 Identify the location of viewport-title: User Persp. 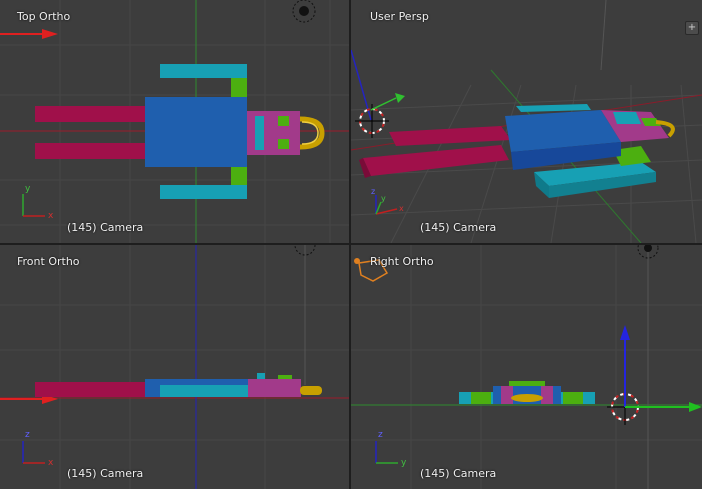
(399, 16).